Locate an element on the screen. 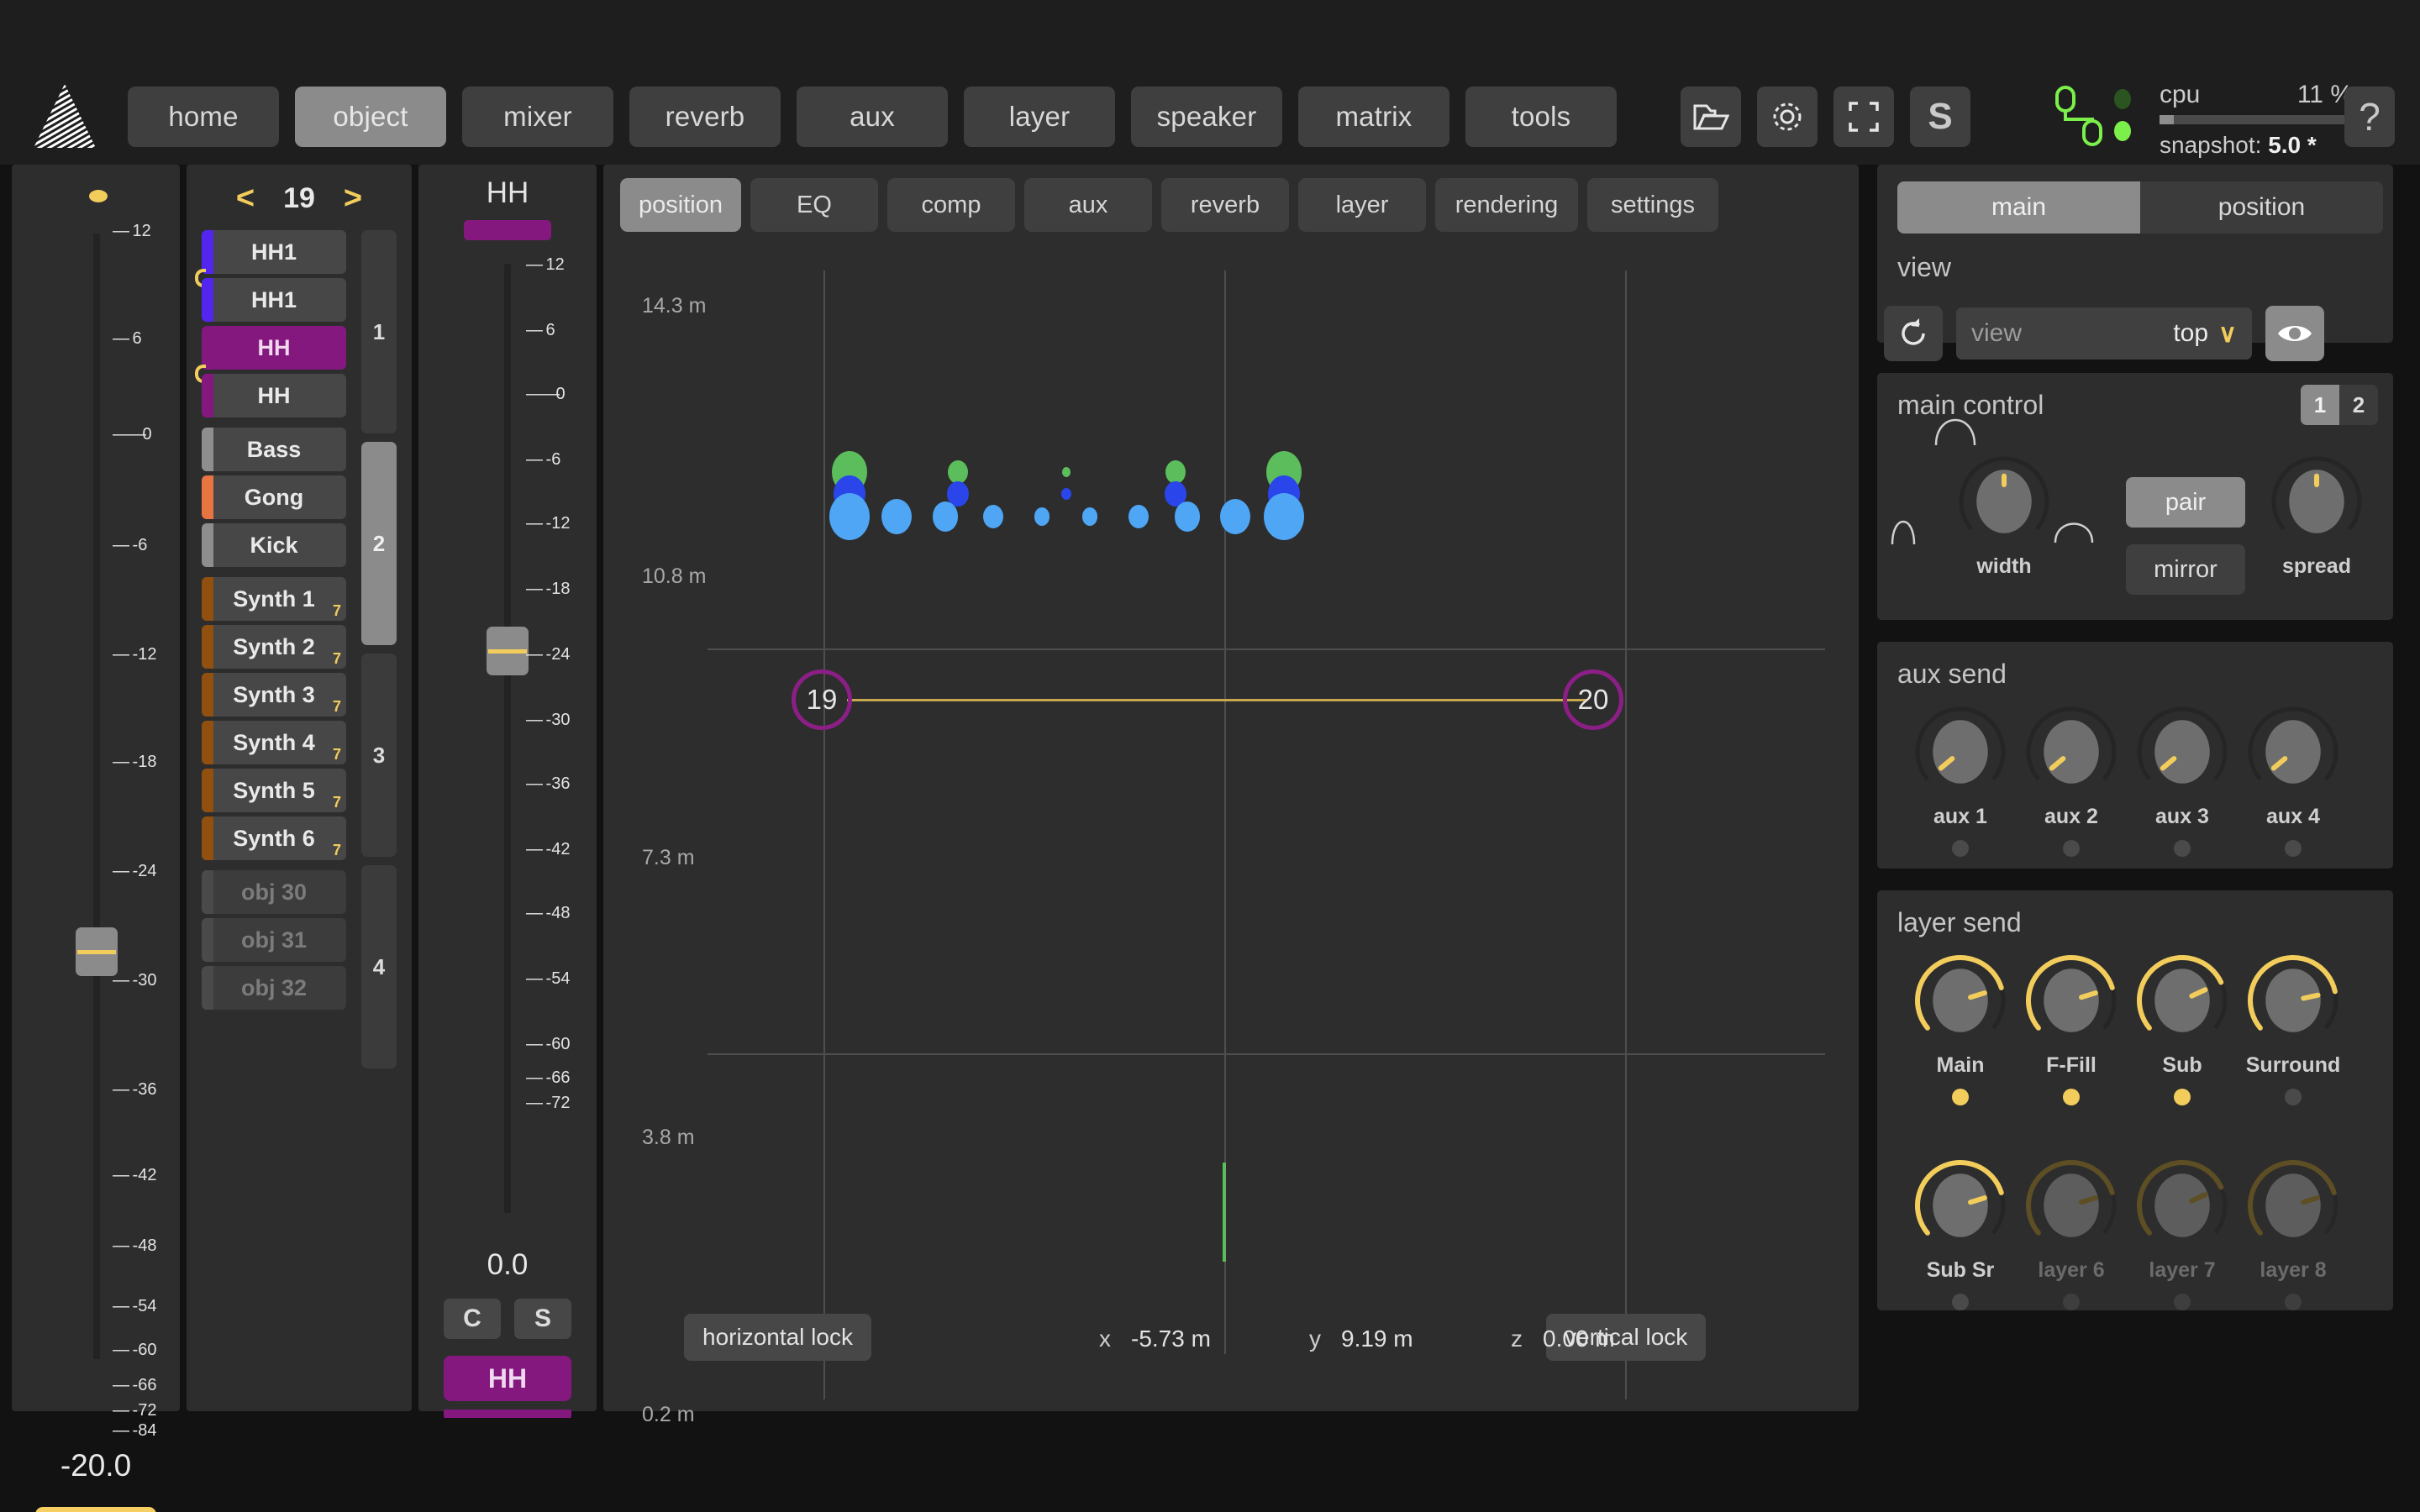 This screenshot has width=2420, height=1512. nav-tab-mixer: mixer is located at coordinates (537, 117).